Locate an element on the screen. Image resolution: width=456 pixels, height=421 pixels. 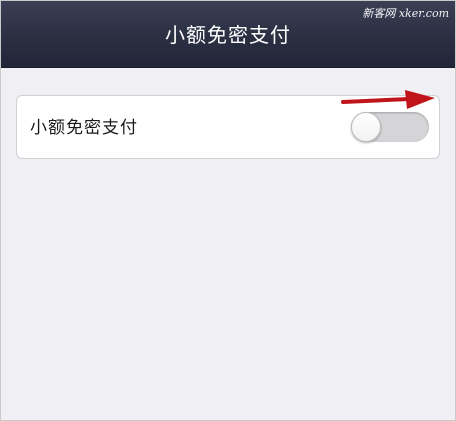
red-arrow-icon is located at coordinates (388, 99).